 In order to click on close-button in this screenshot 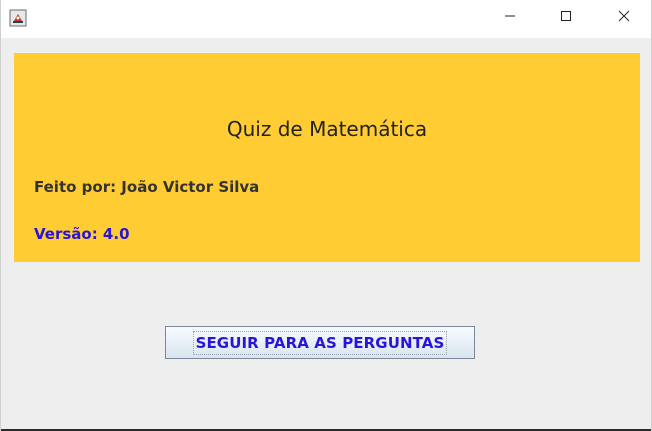, I will do `click(624, 18)`.